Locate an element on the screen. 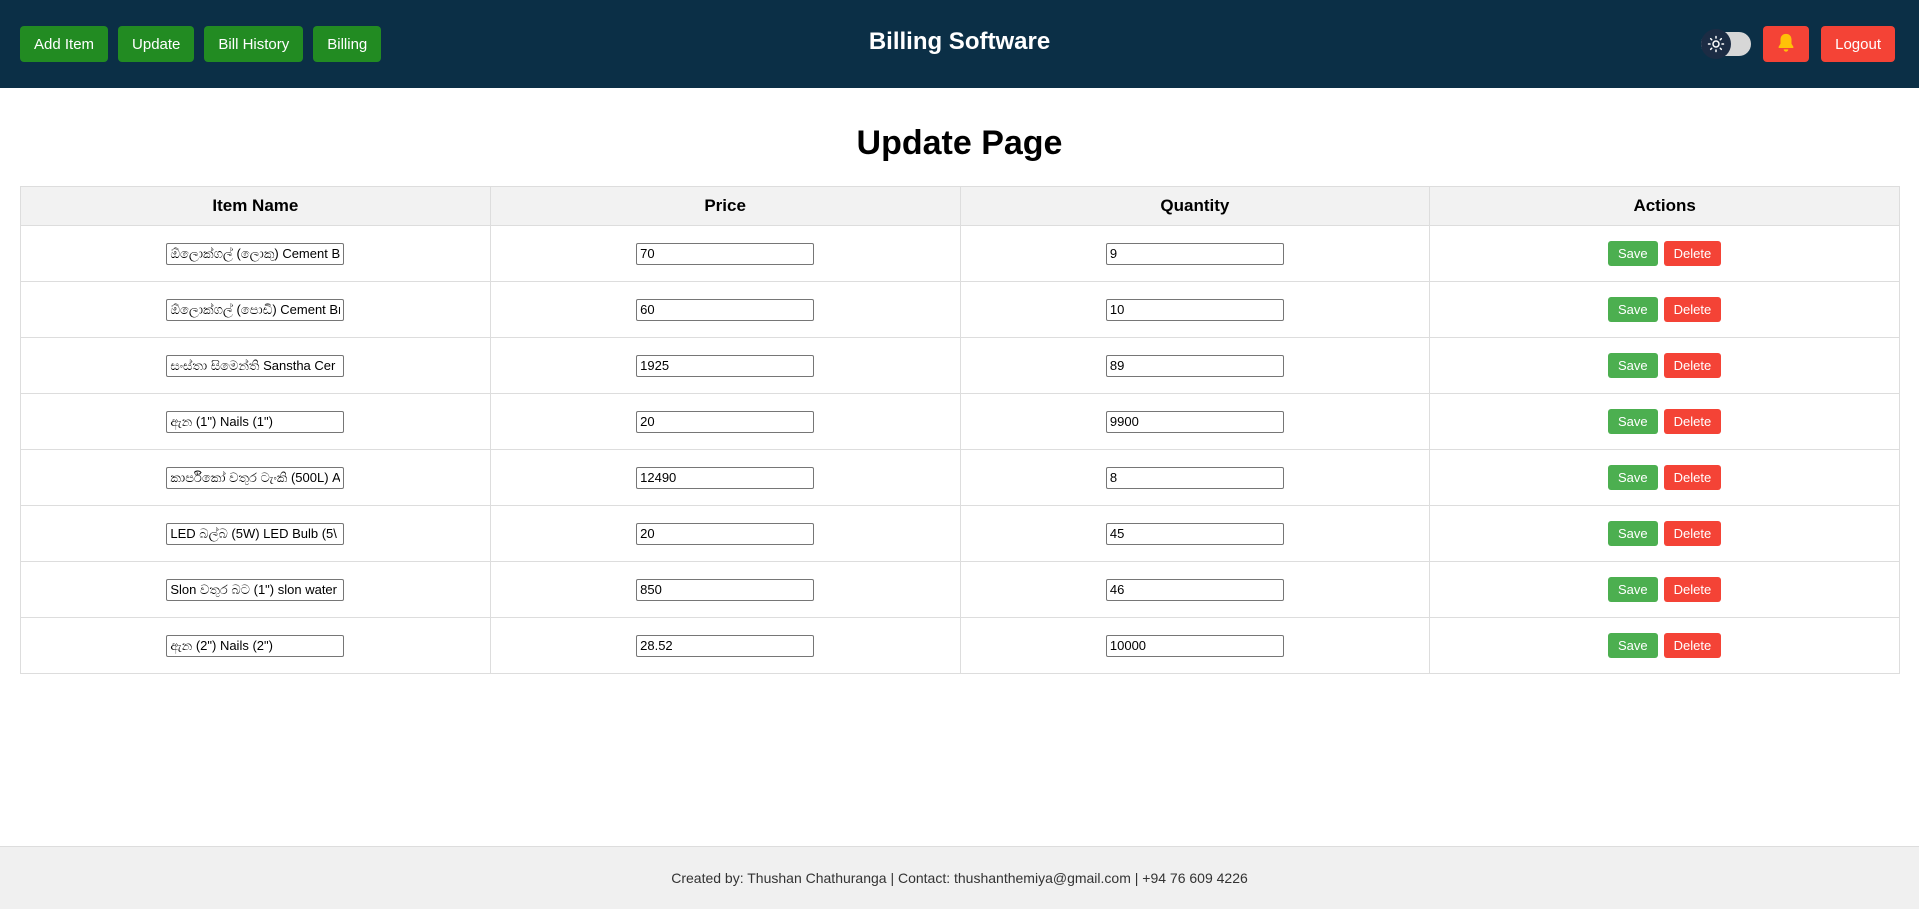 This screenshot has height=909, width=1919. header-quantity: Quantity is located at coordinates (1195, 206).